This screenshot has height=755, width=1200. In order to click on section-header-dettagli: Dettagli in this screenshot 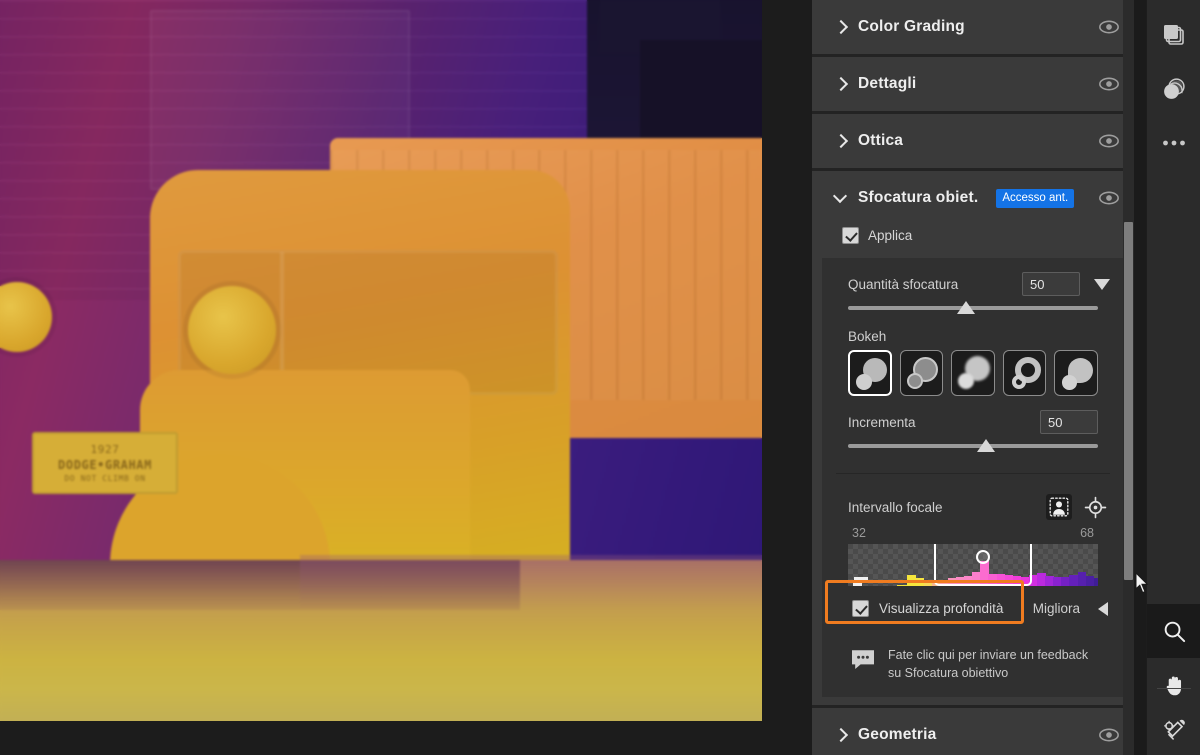, I will do `click(973, 84)`.